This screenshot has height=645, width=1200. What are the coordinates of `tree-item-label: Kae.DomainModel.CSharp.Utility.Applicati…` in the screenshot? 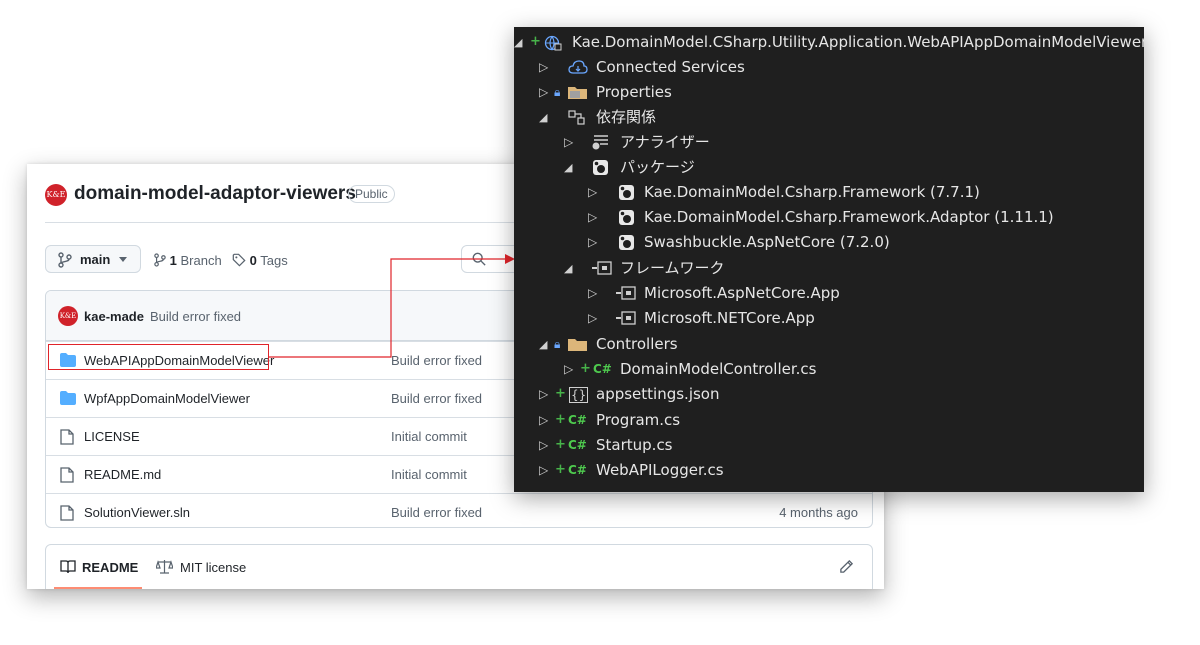 It's located at (858, 42).